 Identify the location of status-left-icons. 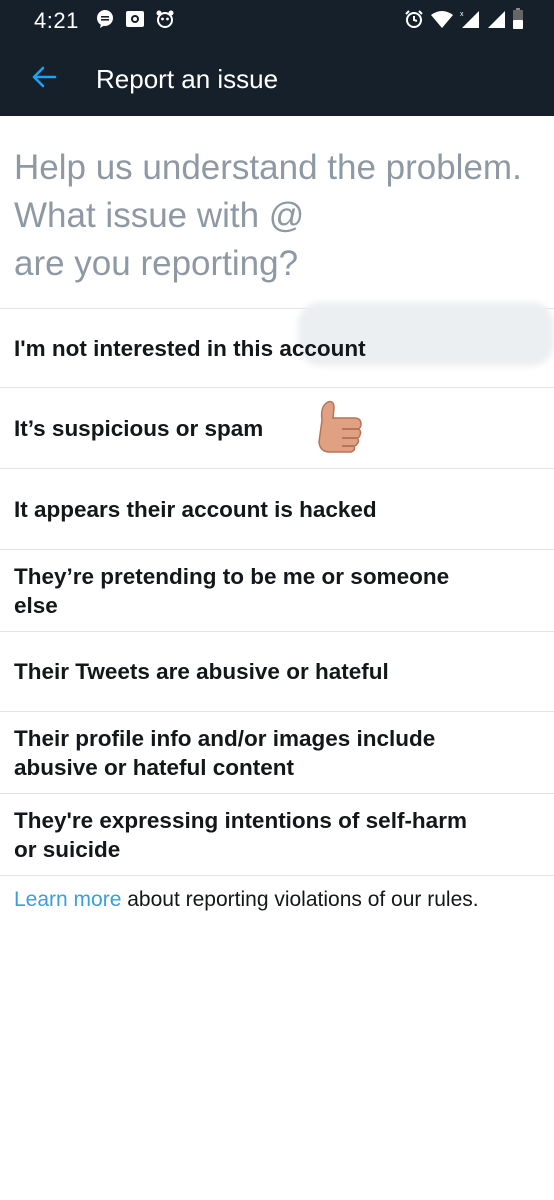
(135, 21).